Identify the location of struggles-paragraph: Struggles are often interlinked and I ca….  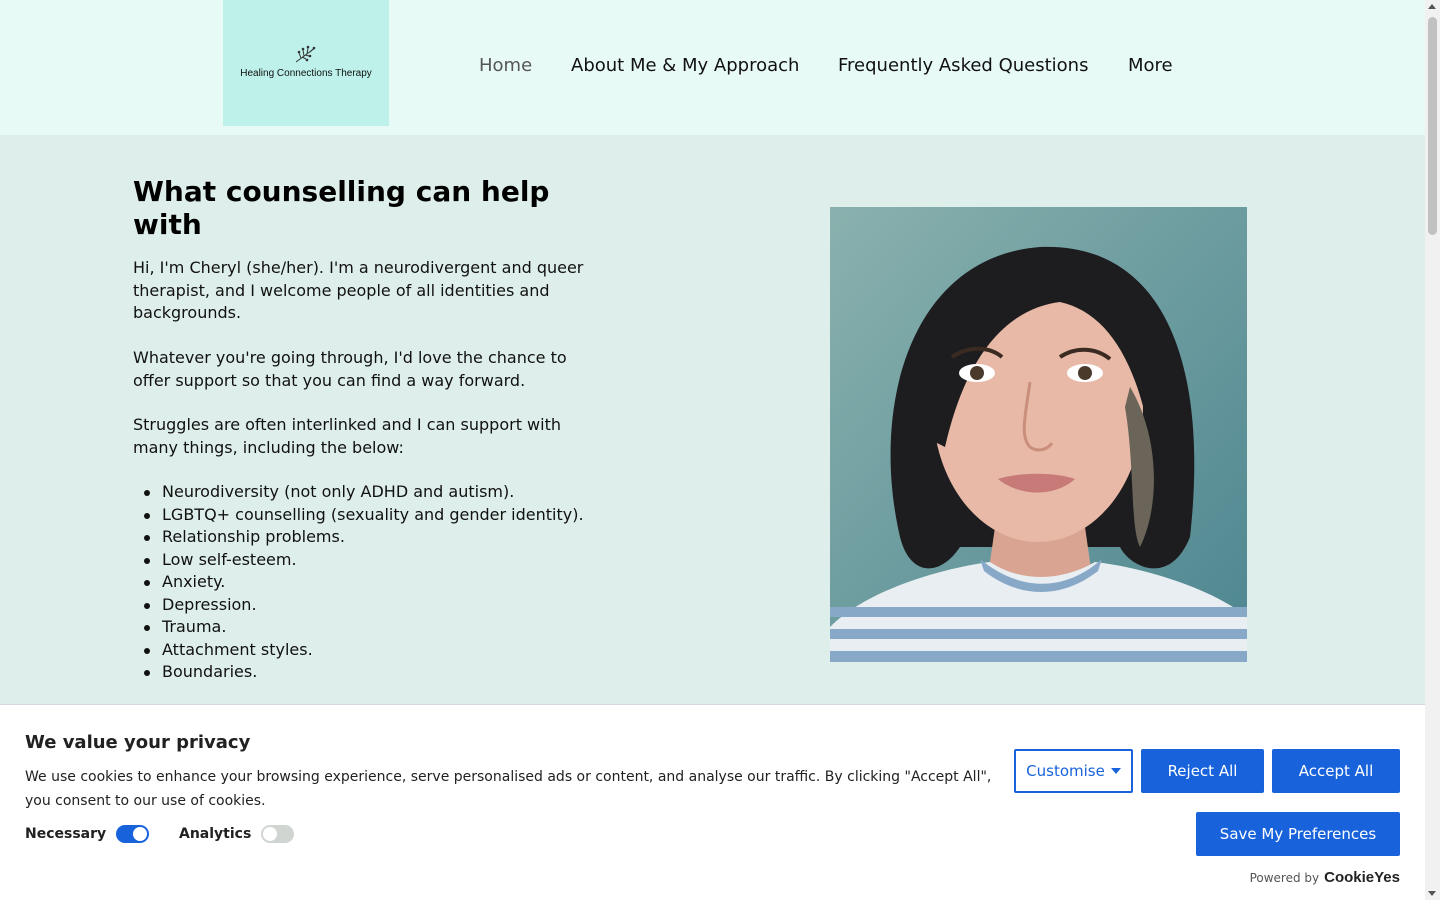
(347, 436).